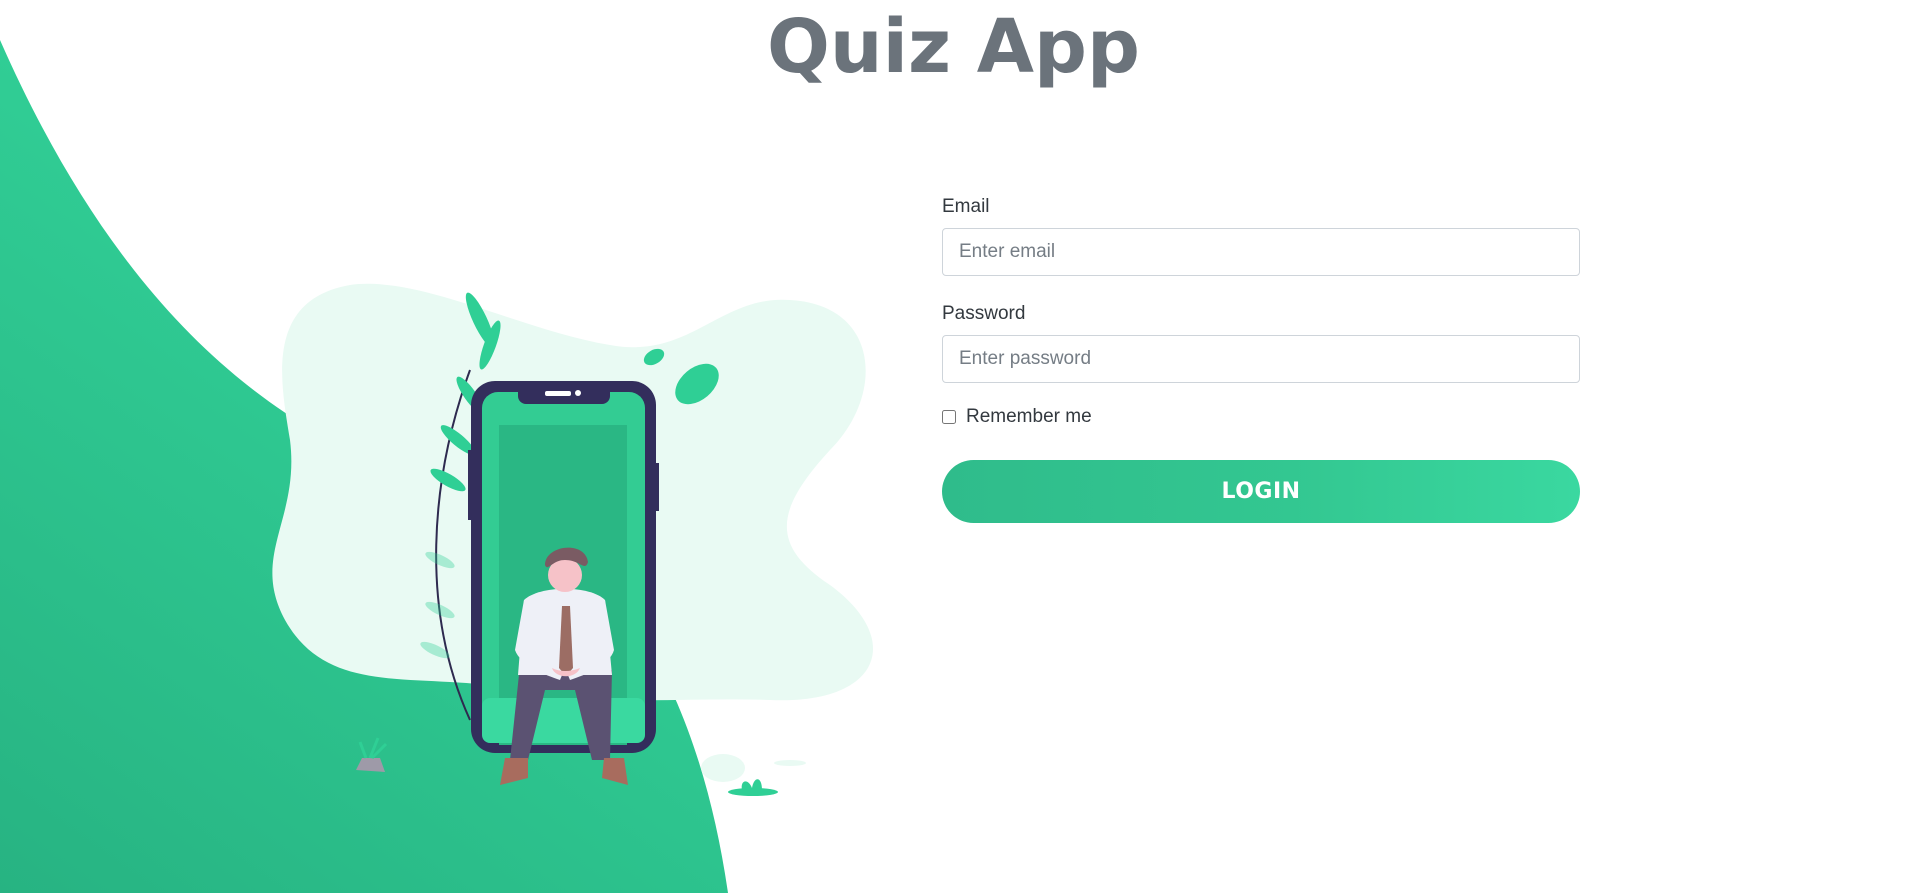 This screenshot has height=893, width=1907. I want to click on email-group: Email, so click(1261, 236).